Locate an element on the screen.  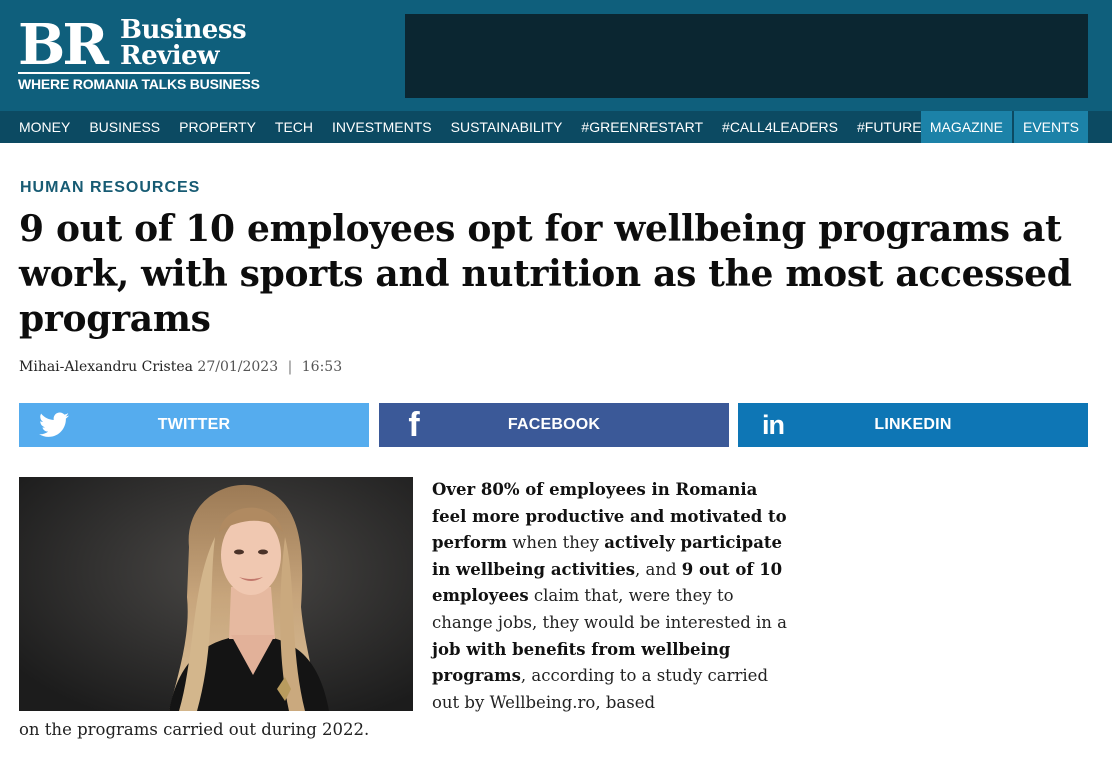
article-photo is located at coordinates (216, 594).